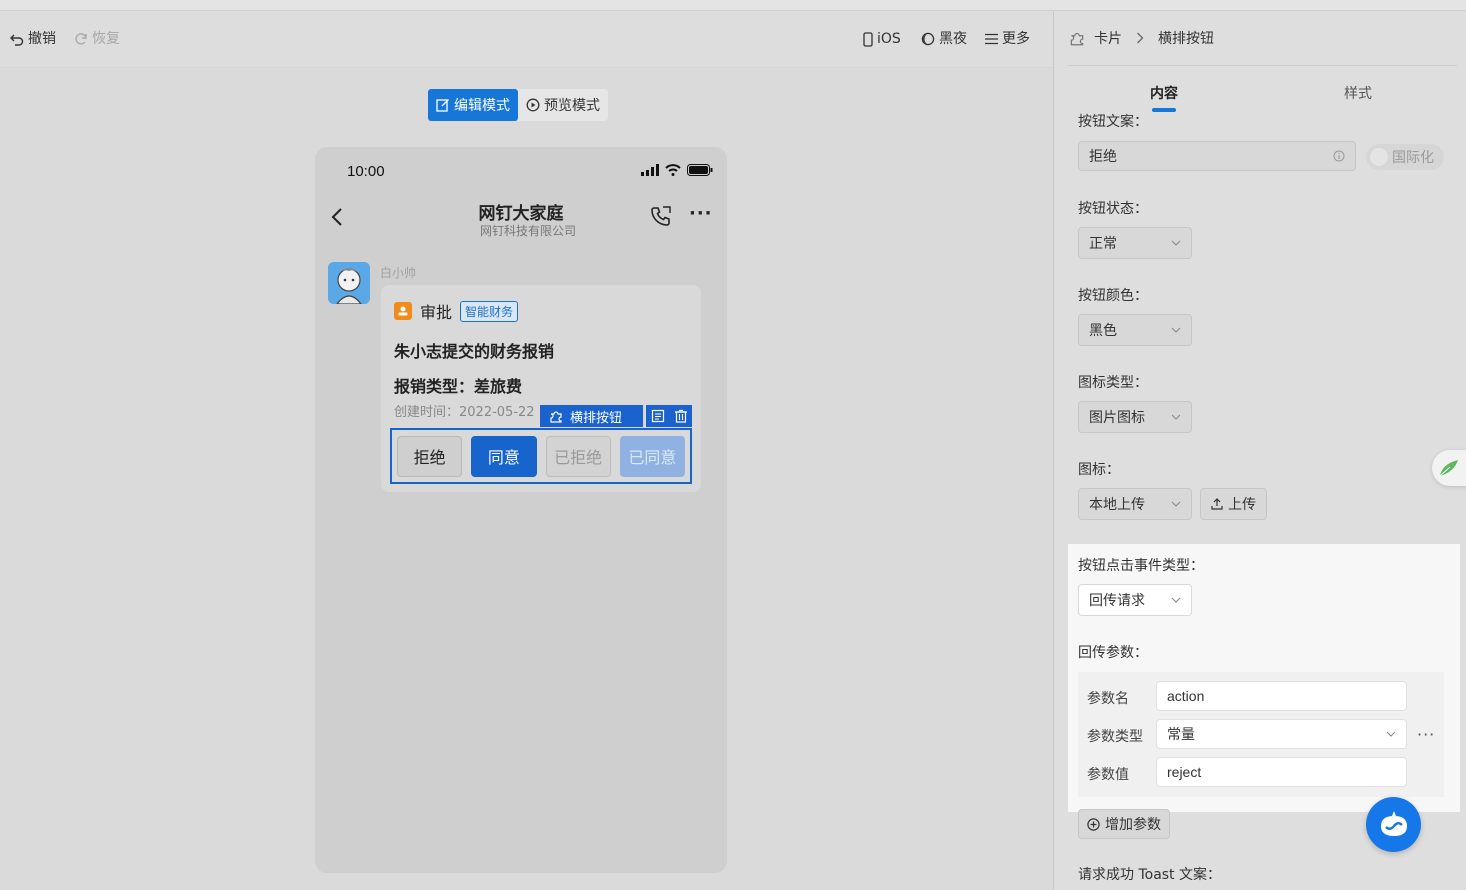  What do you see at coordinates (1133, 825) in the screenshot?
I see `add-param-label: 增加参数` at bounding box center [1133, 825].